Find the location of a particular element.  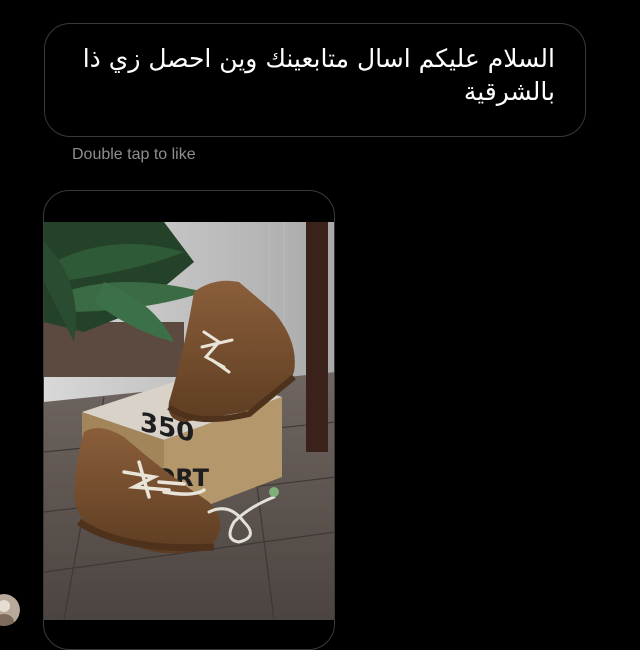

double-tap-hint: Double tap to like is located at coordinates (134, 154).